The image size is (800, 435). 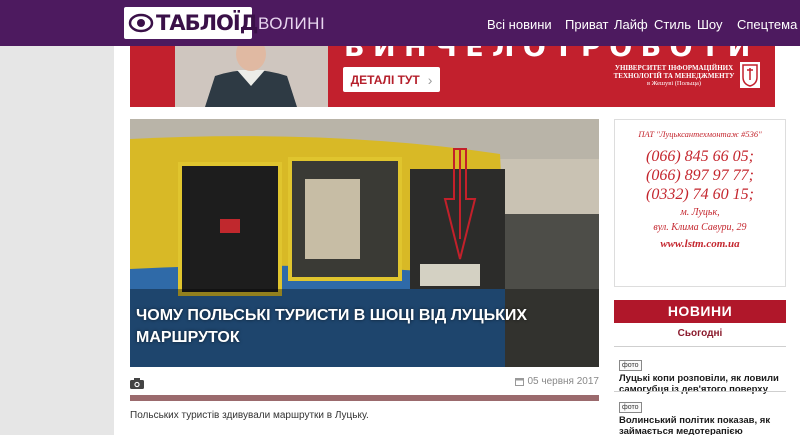 I want to click on site-logo: ТАБЛОЇД, so click(x=191, y=23).